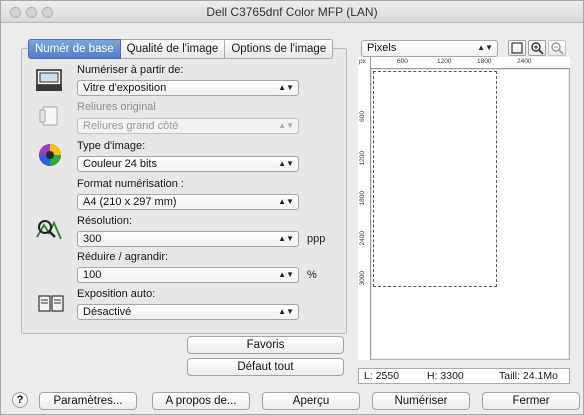  What do you see at coordinates (362, 238) in the screenshot?
I see `left-tick-label: 2400` at bounding box center [362, 238].